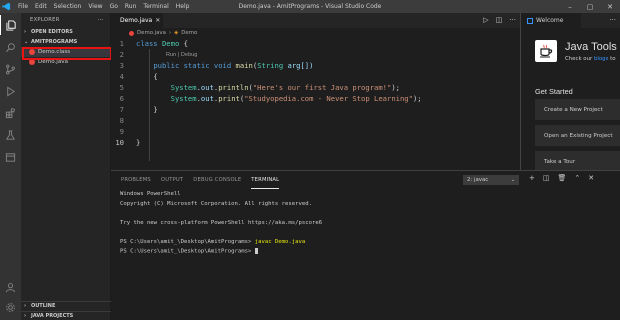  I want to click on tab-problems: PROBLEMS, so click(136, 180).